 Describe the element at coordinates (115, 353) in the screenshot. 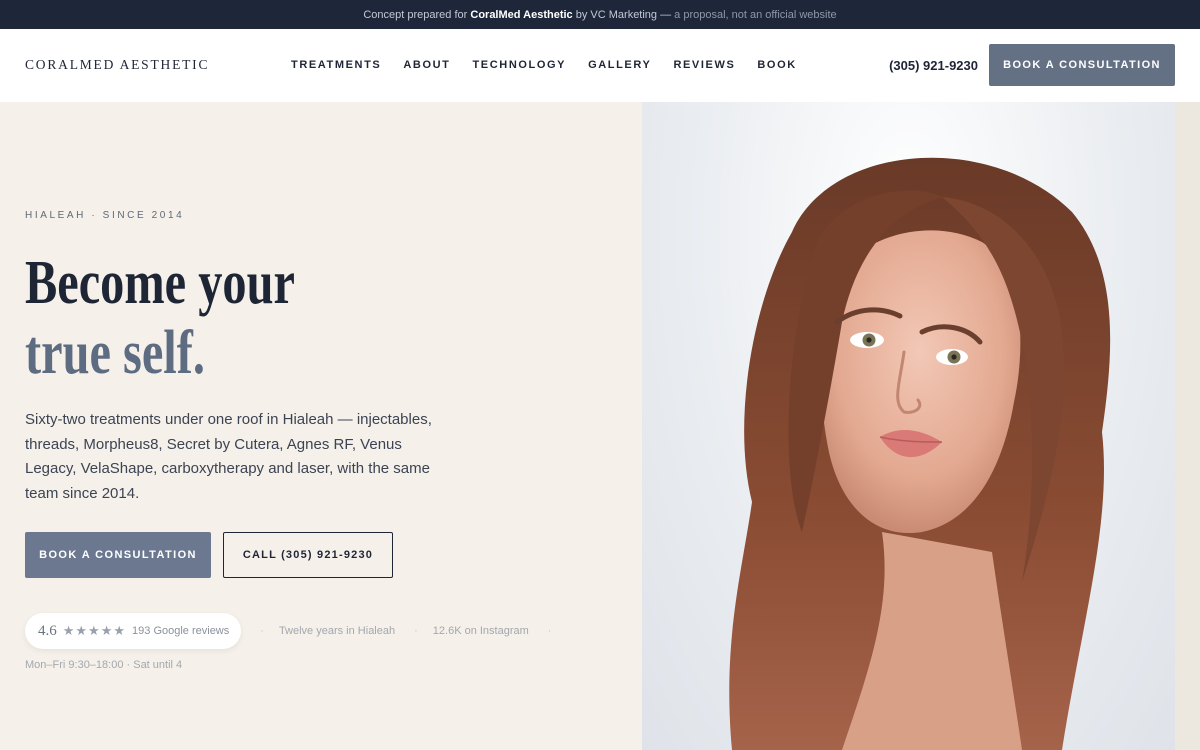

I see `headline-line-2: true self.` at that location.